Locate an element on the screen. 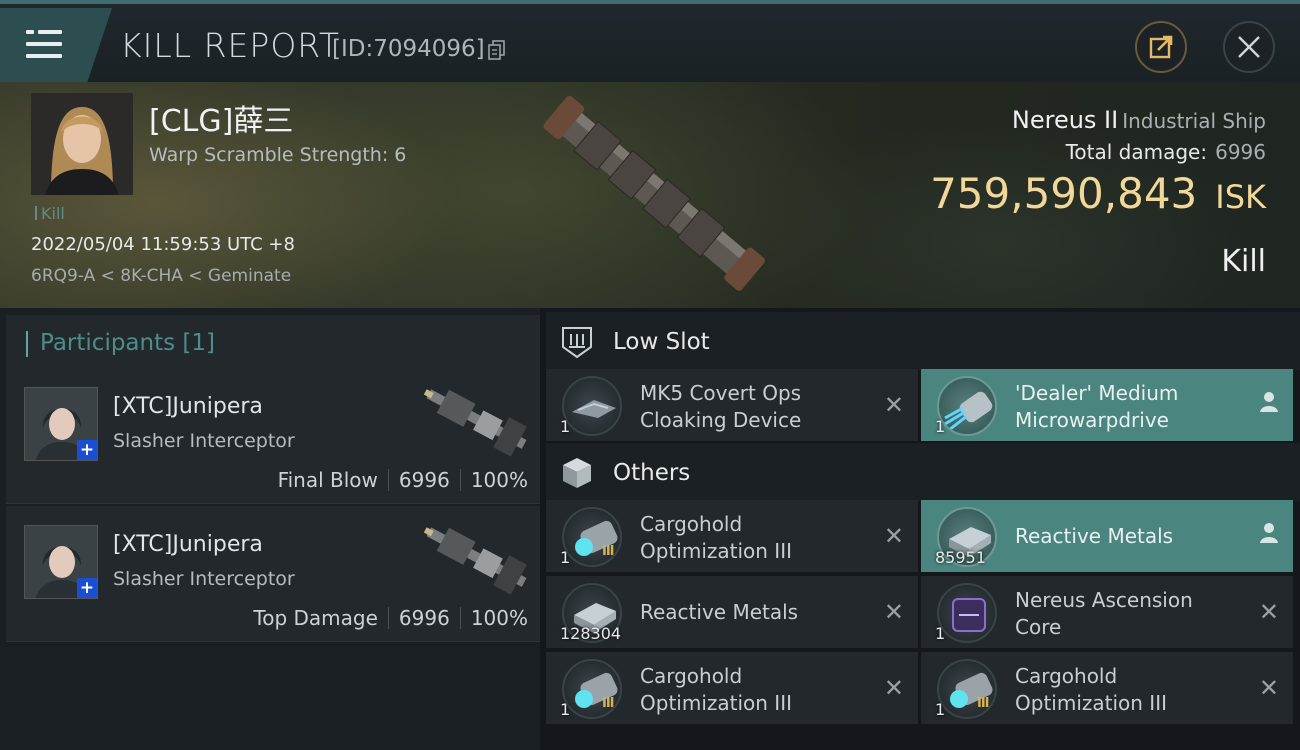 Image resolution: width=1300 pixels, height=750 pixels. victim-portrait is located at coordinates (82, 144).